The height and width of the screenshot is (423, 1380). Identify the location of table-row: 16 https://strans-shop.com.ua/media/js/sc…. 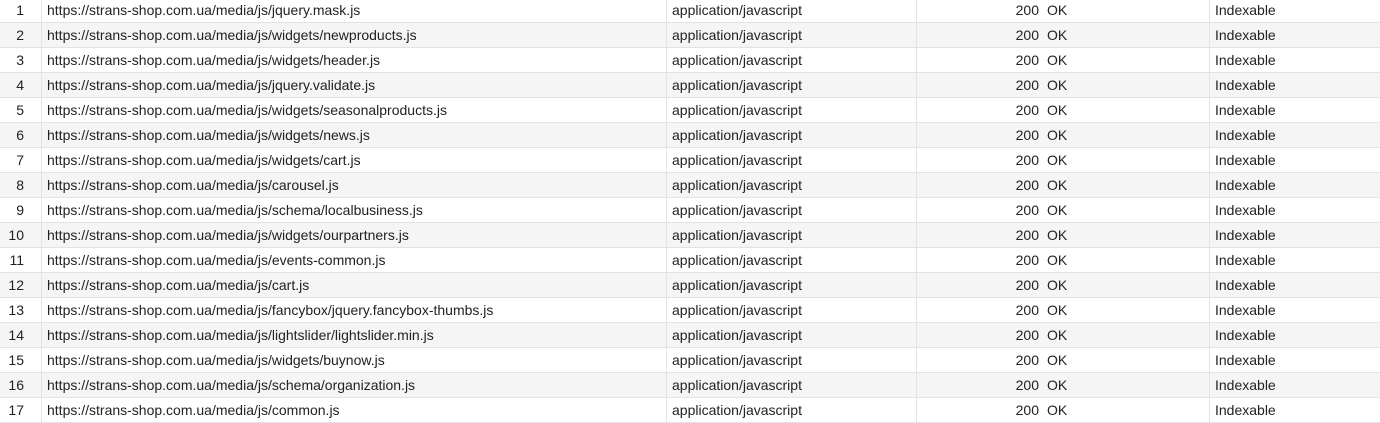
(690, 385).